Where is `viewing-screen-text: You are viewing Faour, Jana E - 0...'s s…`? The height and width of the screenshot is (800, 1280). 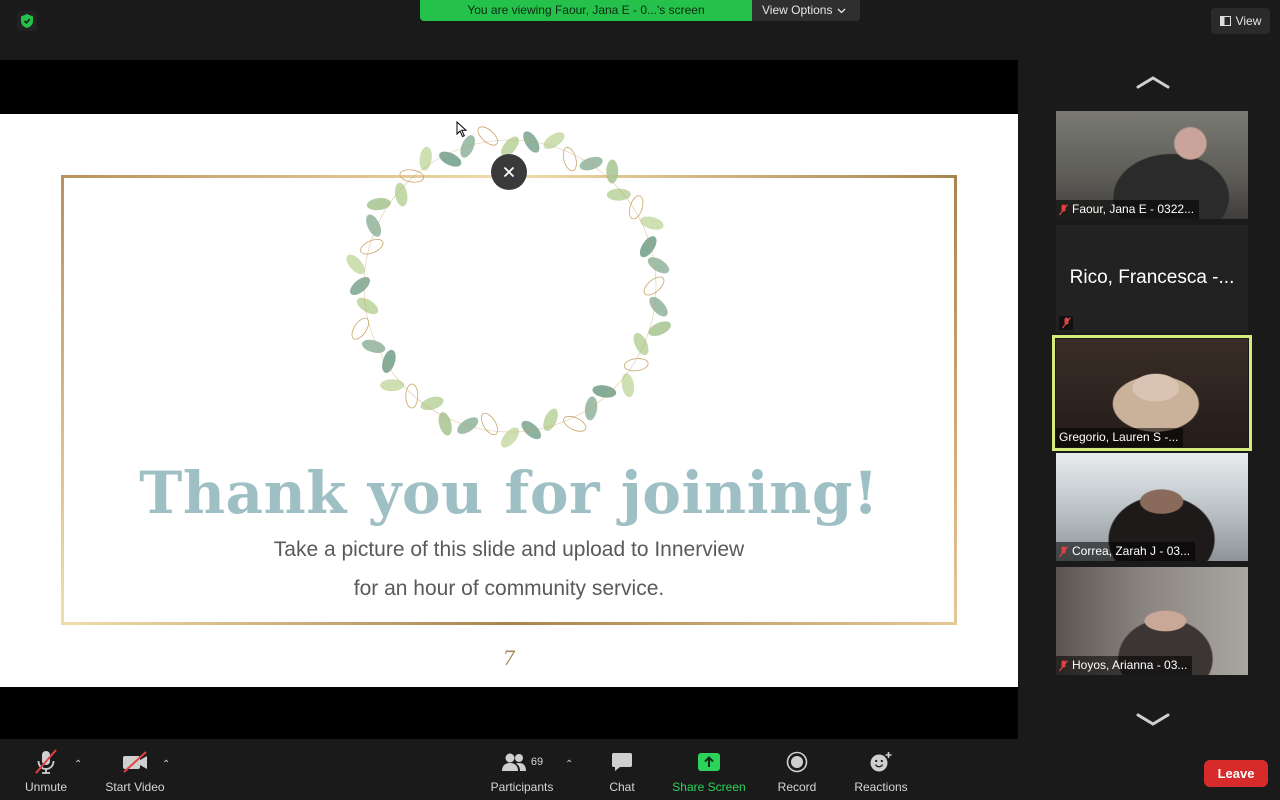 viewing-screen-text: You are viewing Faour, Jana E - 0...'s s… is located at coordinates (586, 10).